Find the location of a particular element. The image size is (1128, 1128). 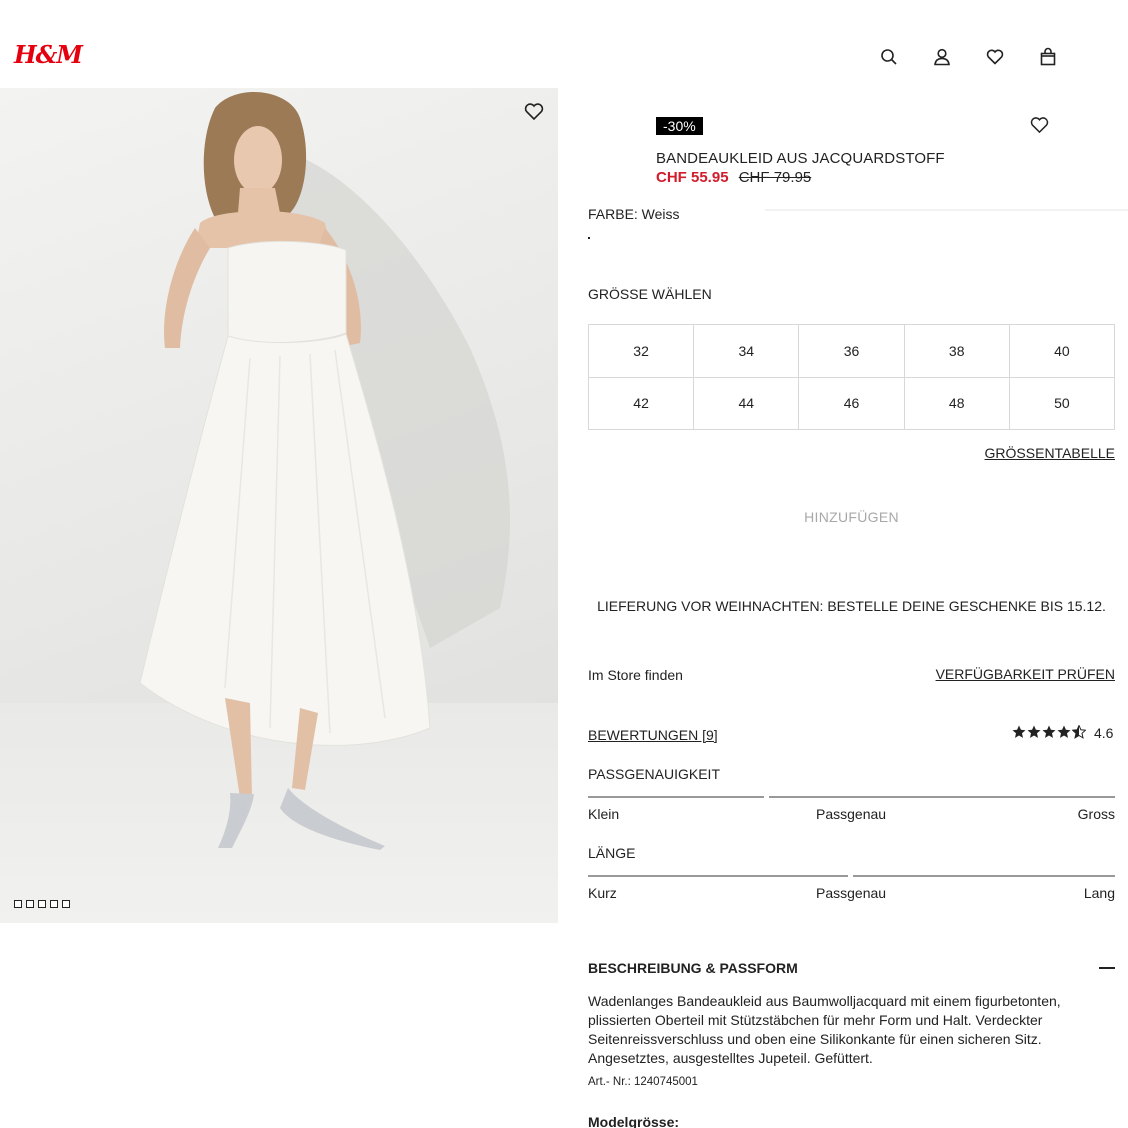

length-scale-right-label: Lang is located at coordinates (1099, 893).